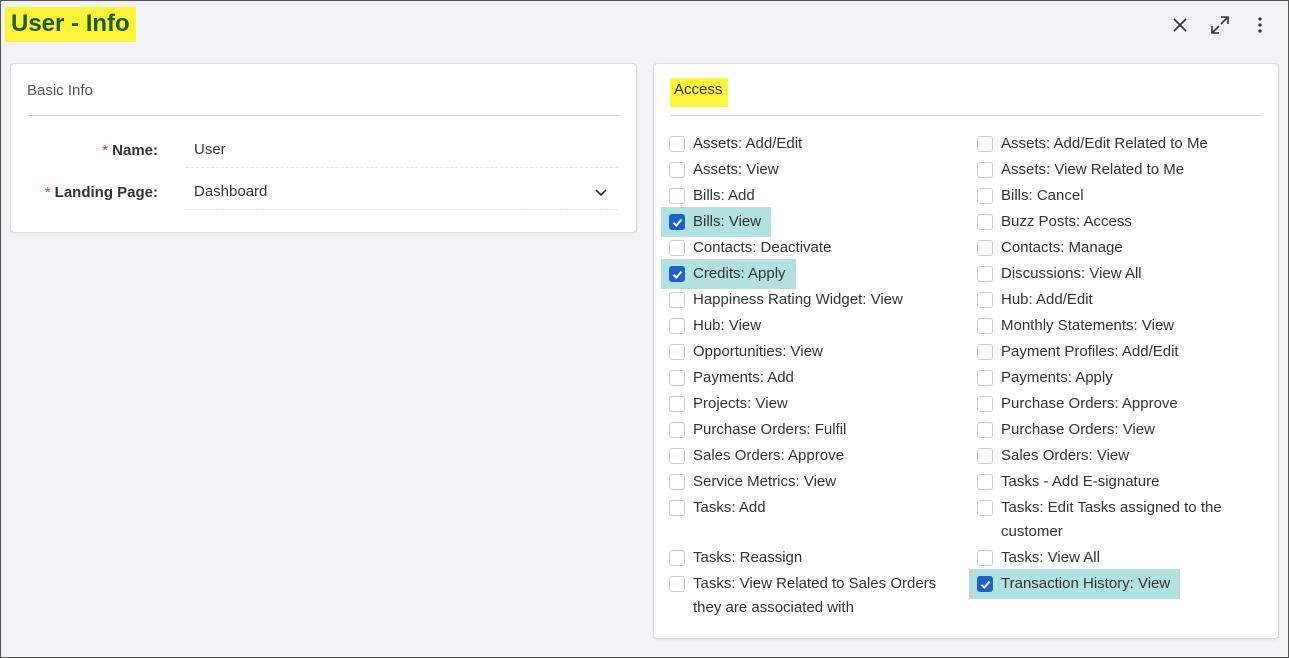 Image resolution: width=1289 pixels, height=658 pixels. What do you see at coordinates (810, 196) in the screenshot?
I see `permission-item: Bills: Add` at bounding box center [810, 196].